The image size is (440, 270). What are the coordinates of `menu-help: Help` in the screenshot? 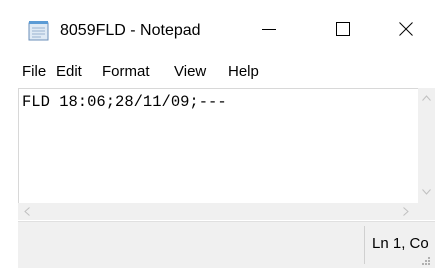 It's located at (243, 72).